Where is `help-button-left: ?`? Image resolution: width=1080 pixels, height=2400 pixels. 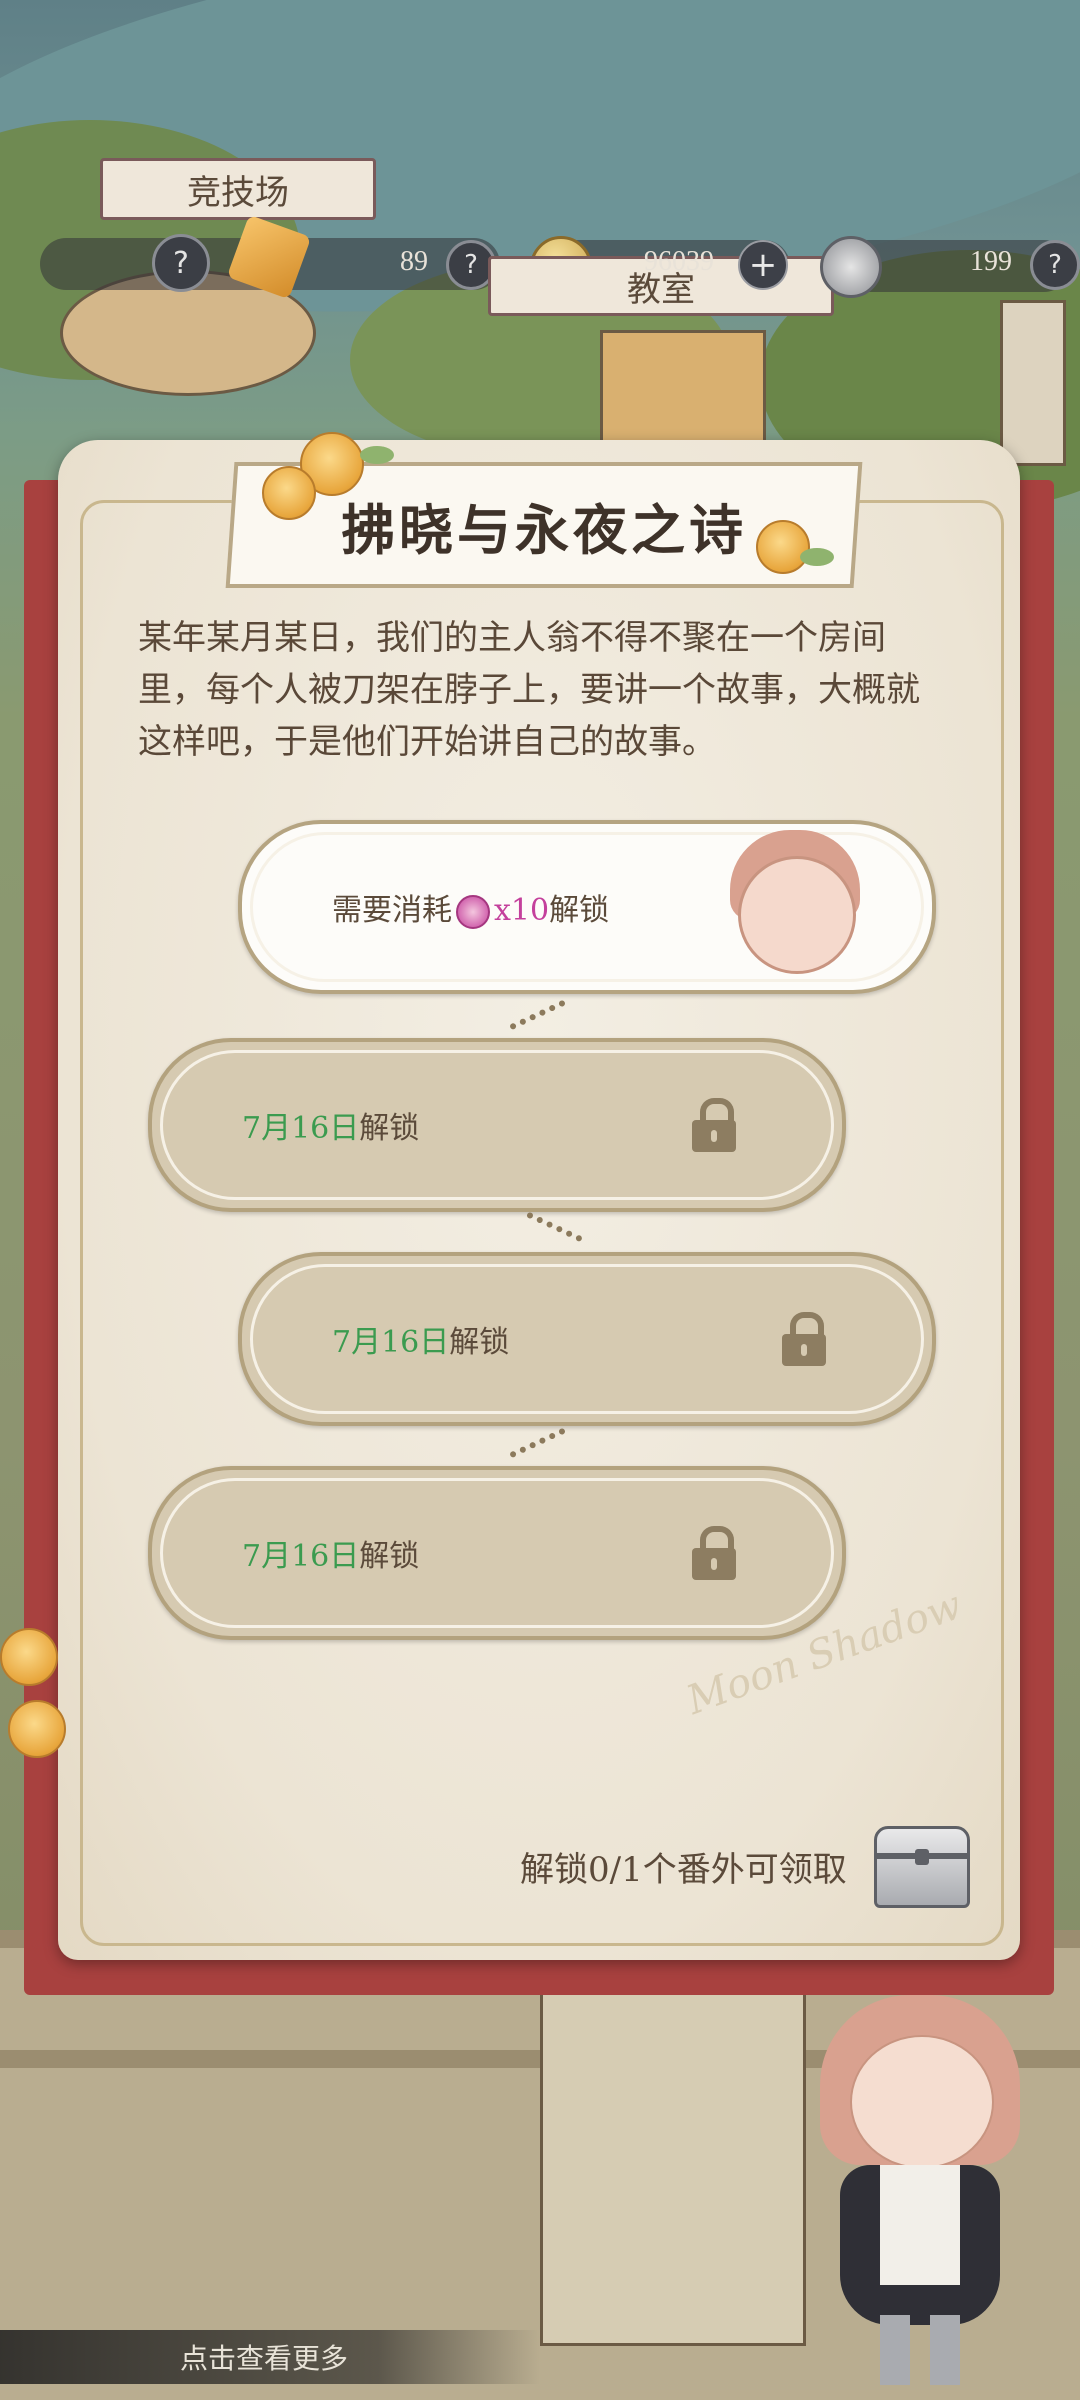
help-button-left: ? is located at coordinates (181, 263).